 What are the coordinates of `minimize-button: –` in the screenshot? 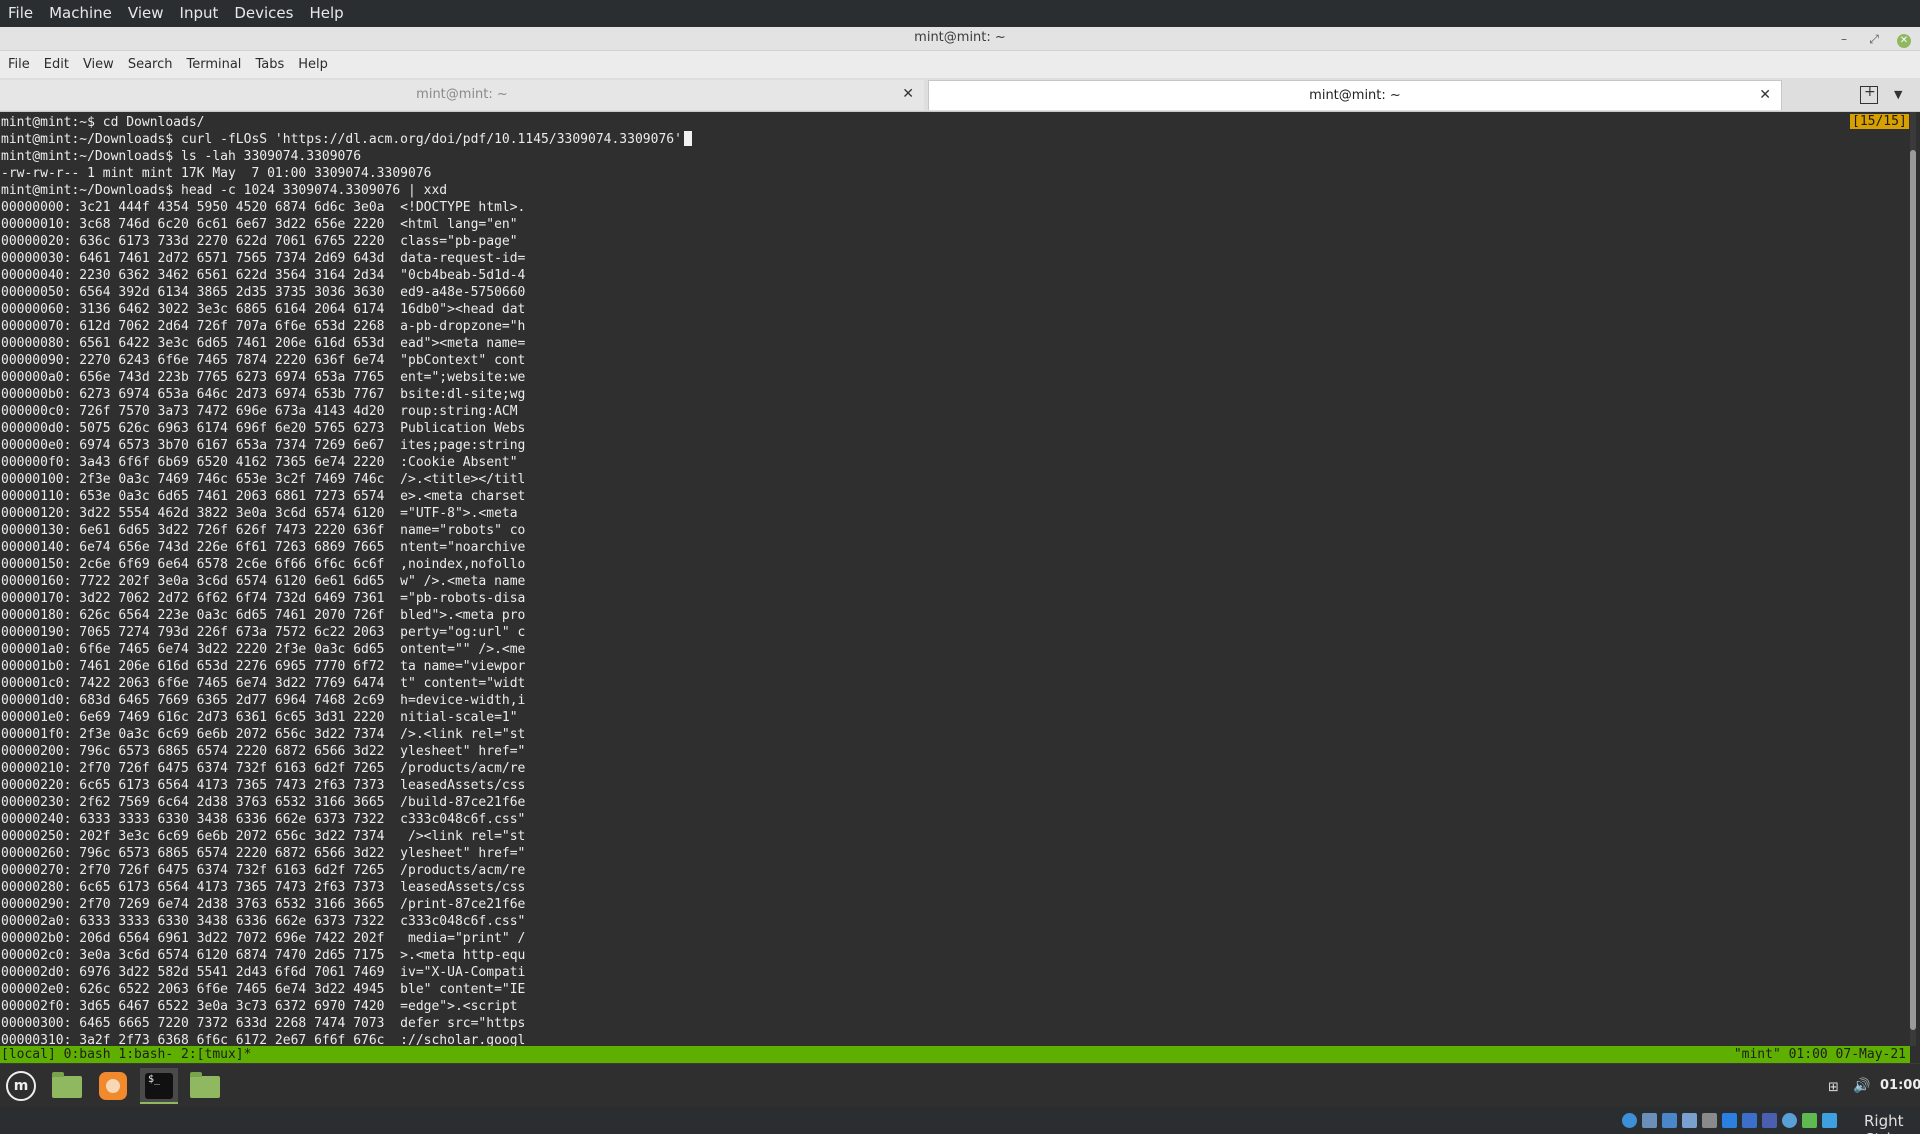 It's located at (1844, 39).